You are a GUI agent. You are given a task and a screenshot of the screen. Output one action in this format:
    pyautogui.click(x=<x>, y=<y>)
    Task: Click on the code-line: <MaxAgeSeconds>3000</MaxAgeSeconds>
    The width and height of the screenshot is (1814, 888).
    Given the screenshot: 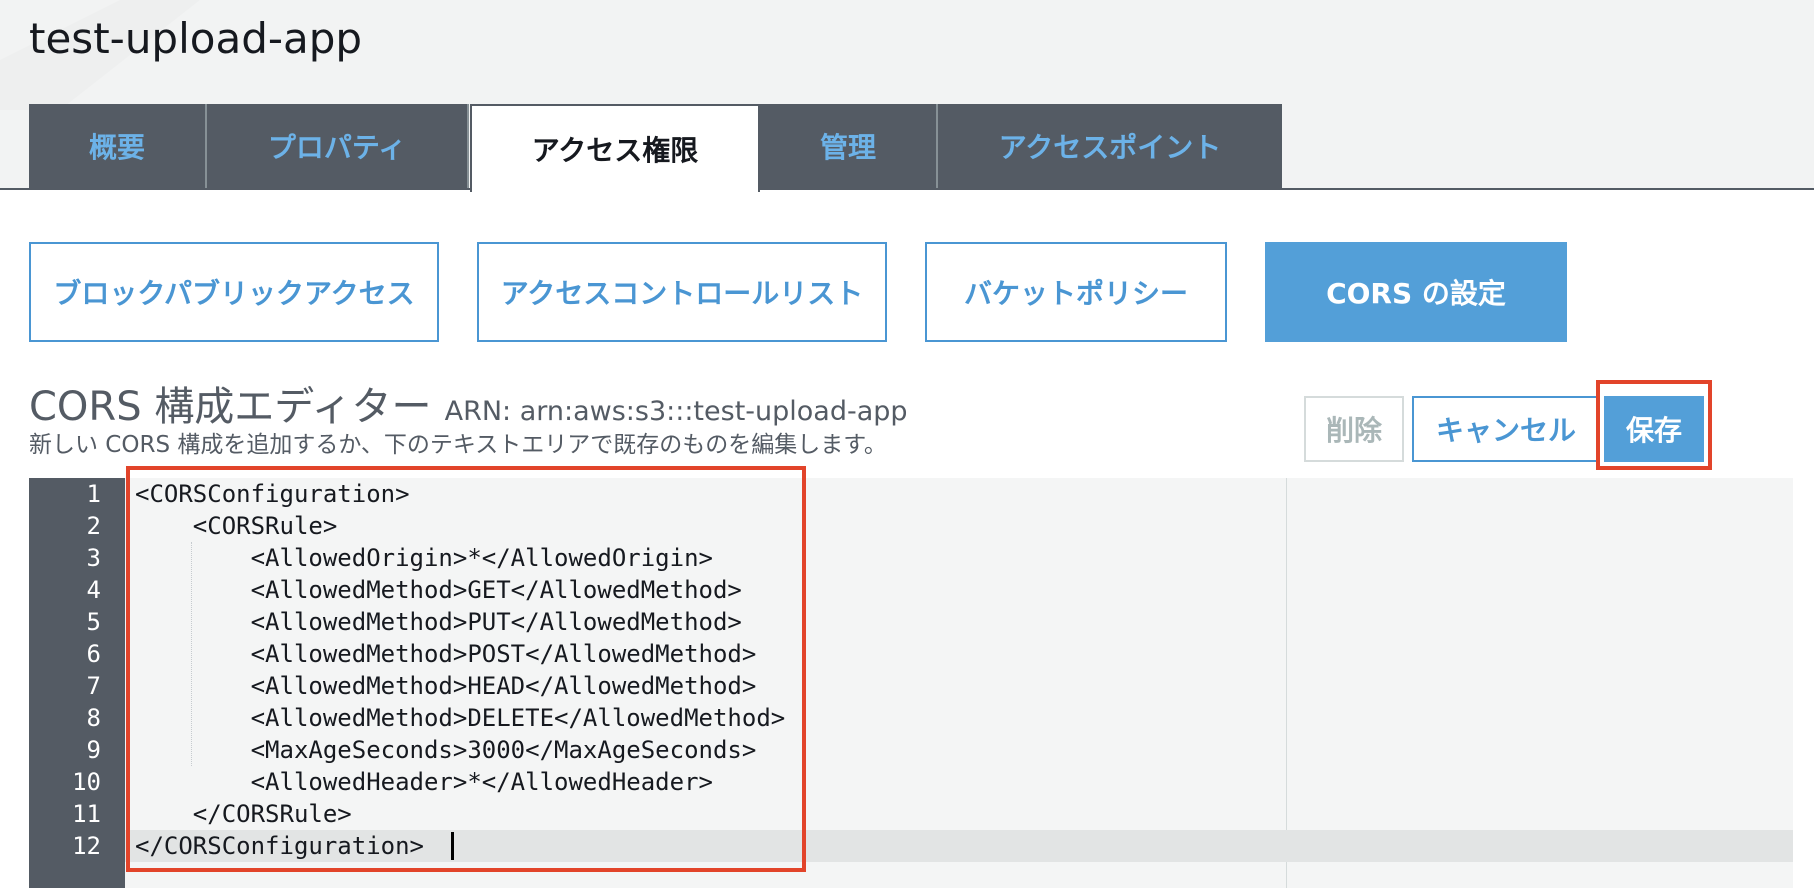 What is the action you would take?
    pyautogui.click(x=446, y=750)
    